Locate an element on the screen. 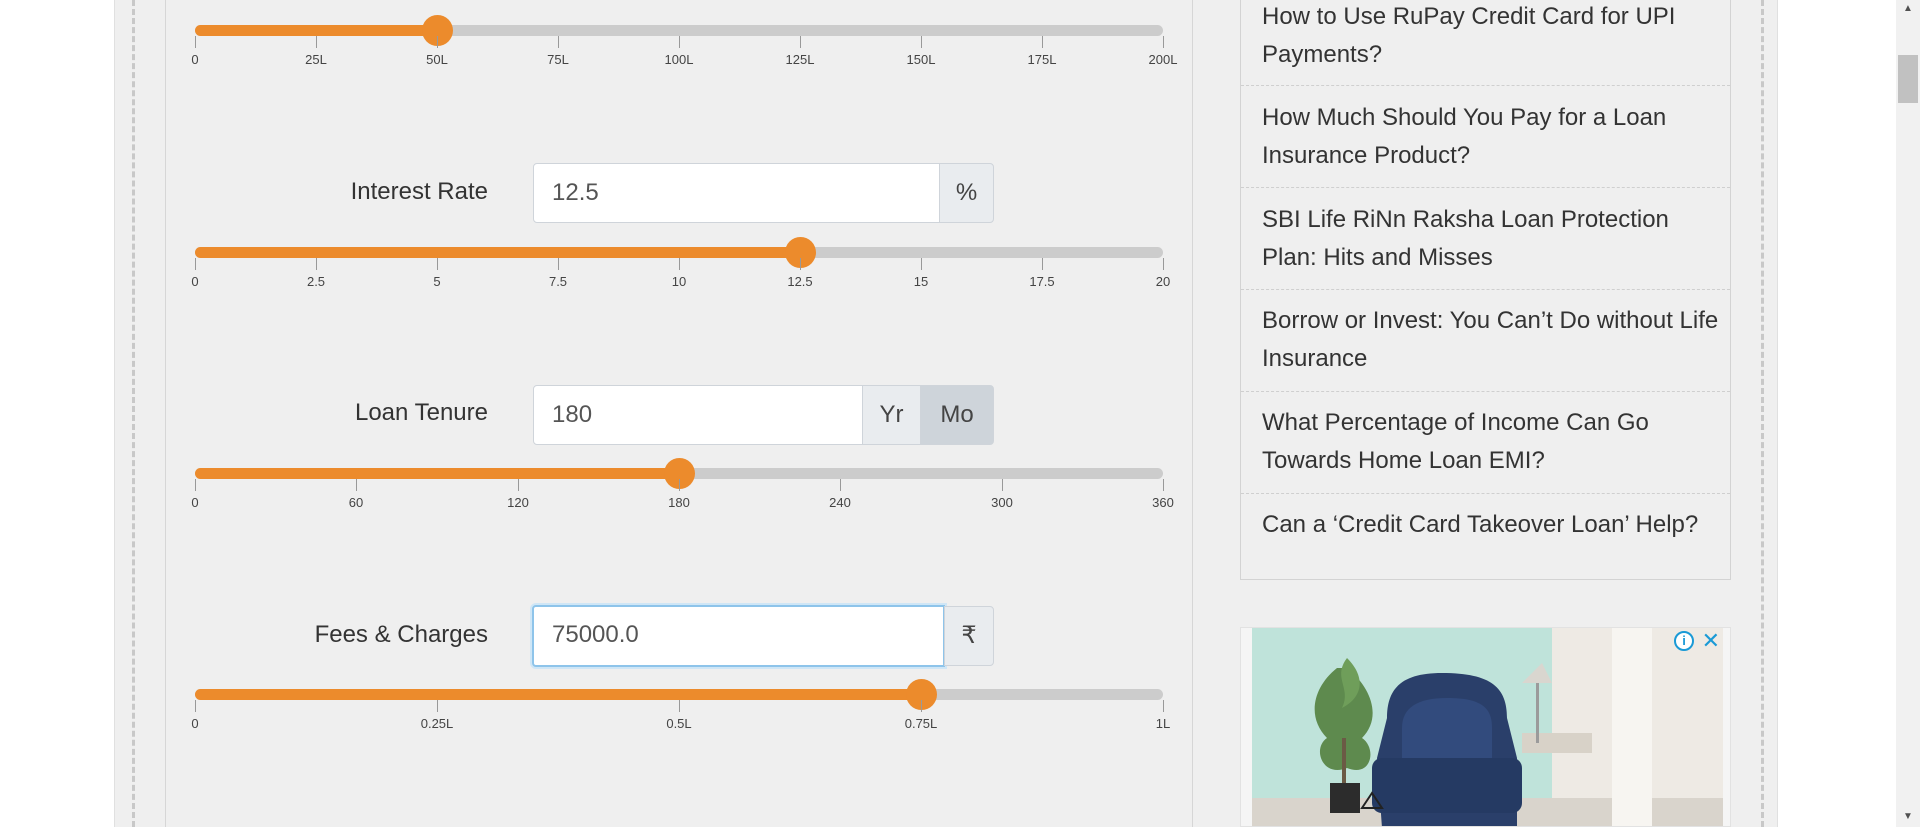  slider-tick-label: 150L is located at coordinates (921, 59).